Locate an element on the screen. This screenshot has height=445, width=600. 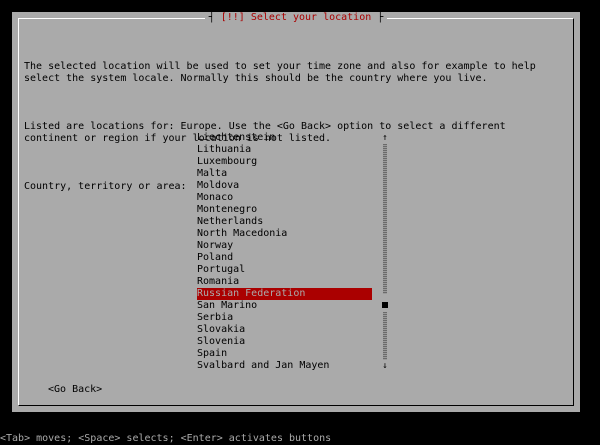
country-list-item-selected: Russian Federation is located at coordinates (284, 294).